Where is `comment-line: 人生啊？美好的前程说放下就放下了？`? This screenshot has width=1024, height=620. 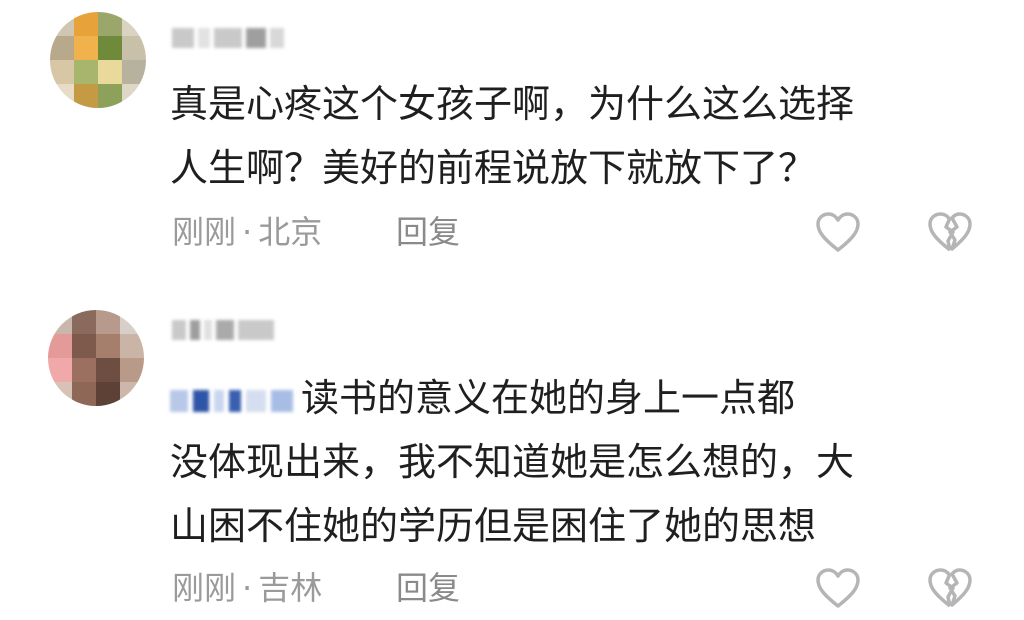 comment-line: 人生啊？美好的前程说放下就放下了？ is located at coordinates (493, 168).